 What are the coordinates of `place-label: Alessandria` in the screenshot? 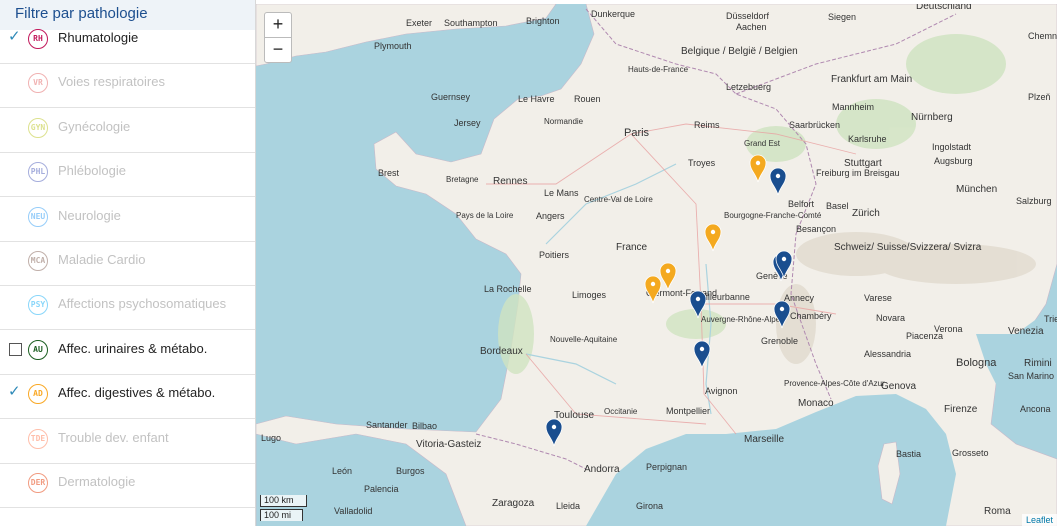 It's located at (887, 354).